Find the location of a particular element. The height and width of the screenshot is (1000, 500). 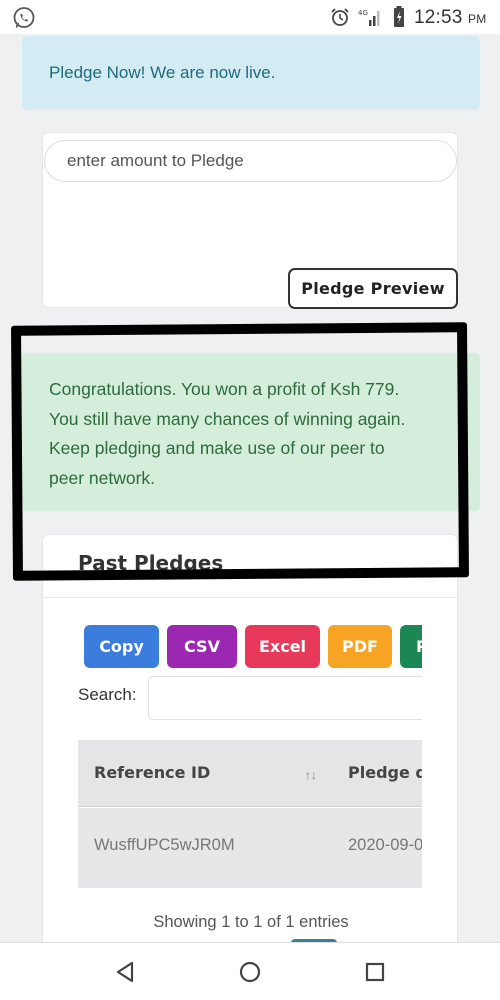

print-button: P is located at coordinates (411, 646).